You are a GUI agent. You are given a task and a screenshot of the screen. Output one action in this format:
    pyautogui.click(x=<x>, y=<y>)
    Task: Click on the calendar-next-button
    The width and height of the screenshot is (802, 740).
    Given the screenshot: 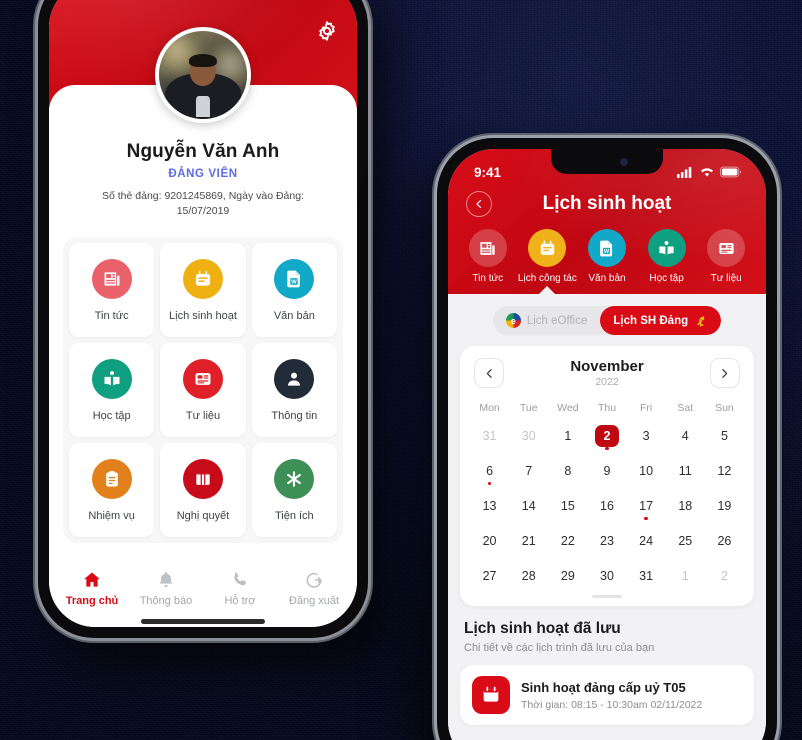 What is the action you would take?
    pyautogui.click(x=724, y=373)
    